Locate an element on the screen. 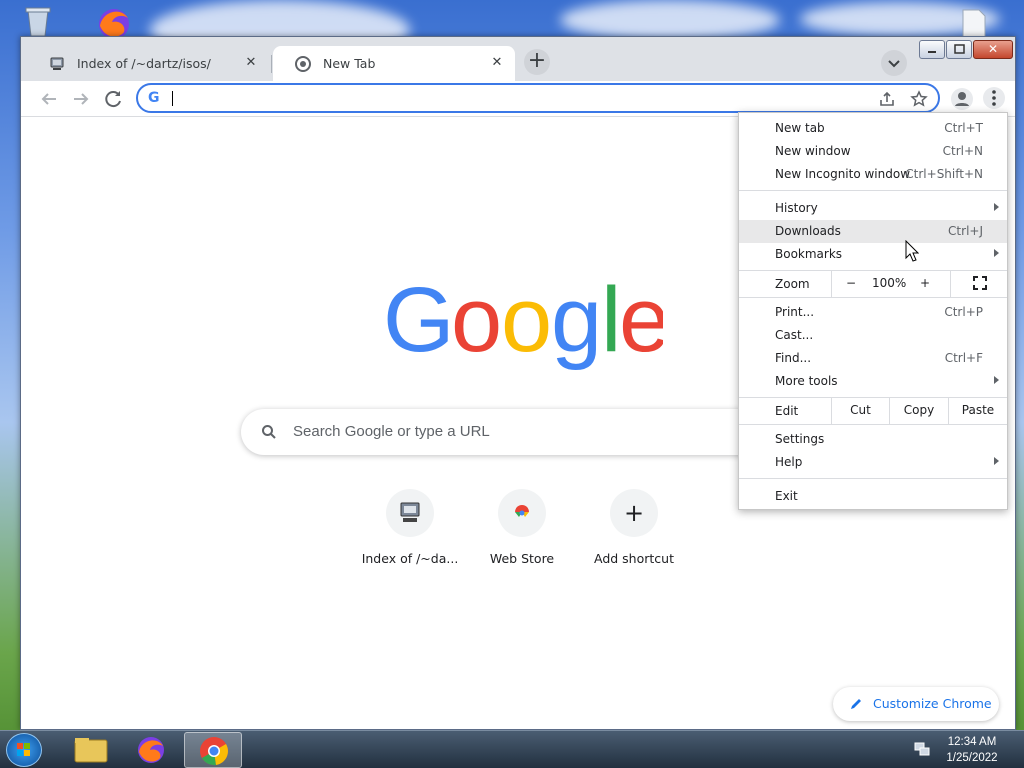 This screenshot has height=768, width=1024. back-button is located at coordinates (49, 99).